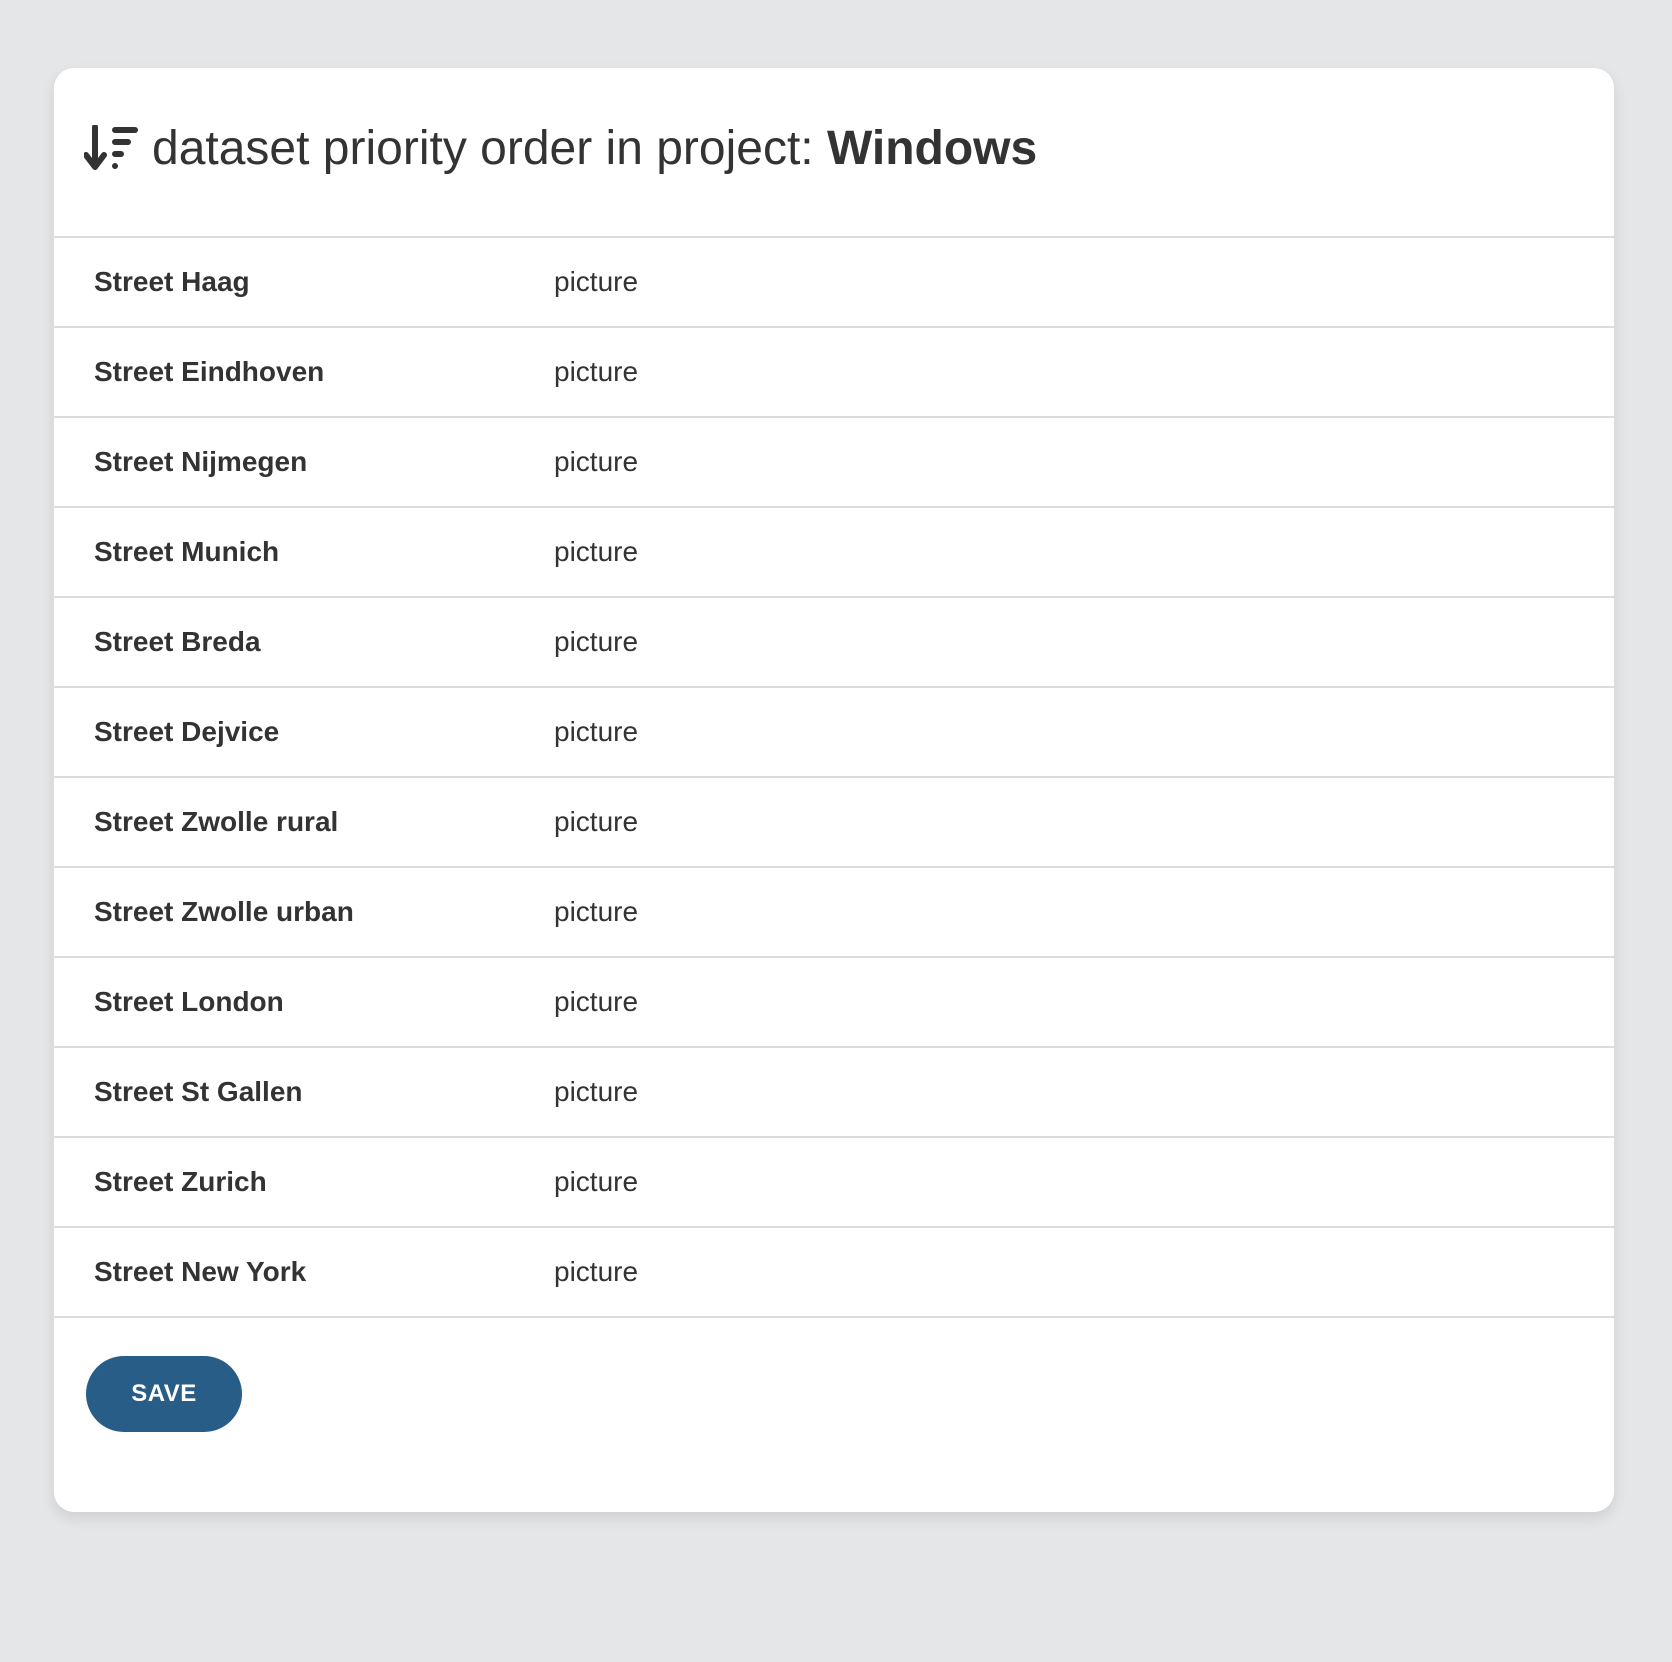 The height and width of the screenshot is (1662, 1672). I want to click on save-button: SAVE, so click(164, 1394).